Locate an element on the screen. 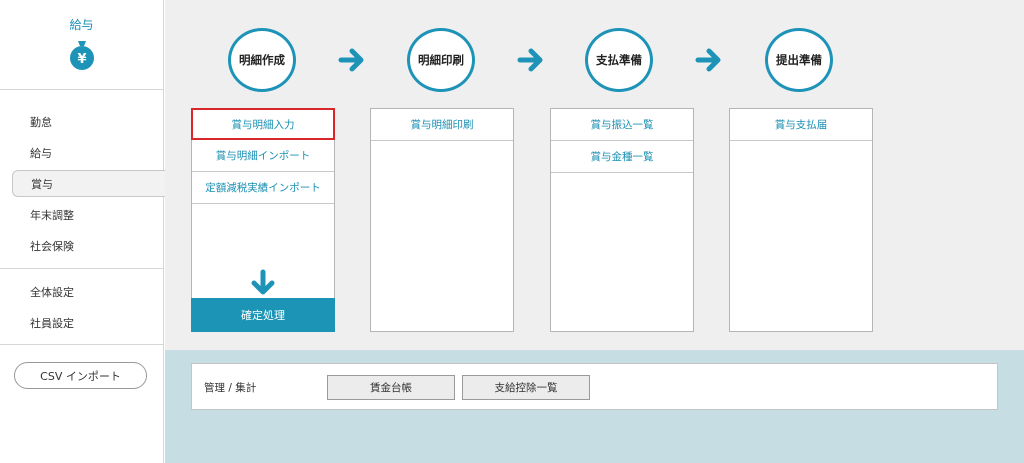 The image size is (1024, 463). confirm-process-button: 確定処理 is located at coordinates (263, 315).